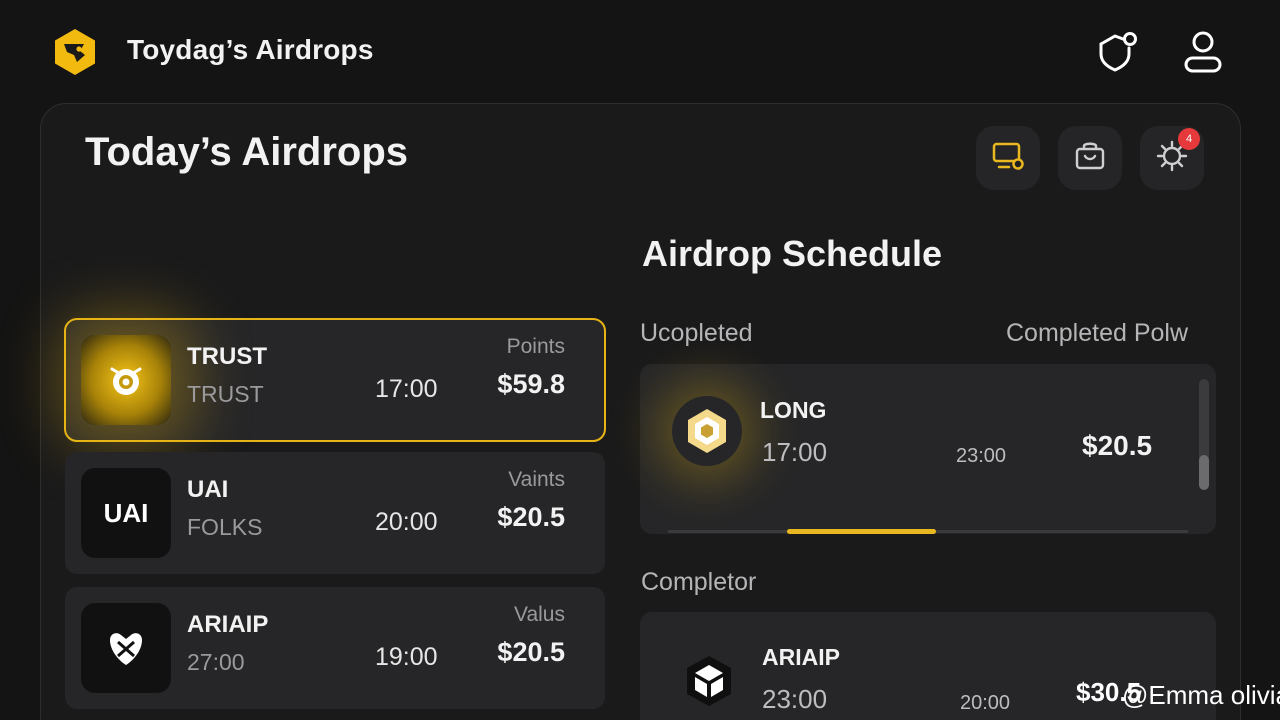 The width and height of the screenshot is (1280, 720). Describe the element at coordinates (228, 624) in the screenshot. I see `airdrop-name: ARIAIP` at that location.